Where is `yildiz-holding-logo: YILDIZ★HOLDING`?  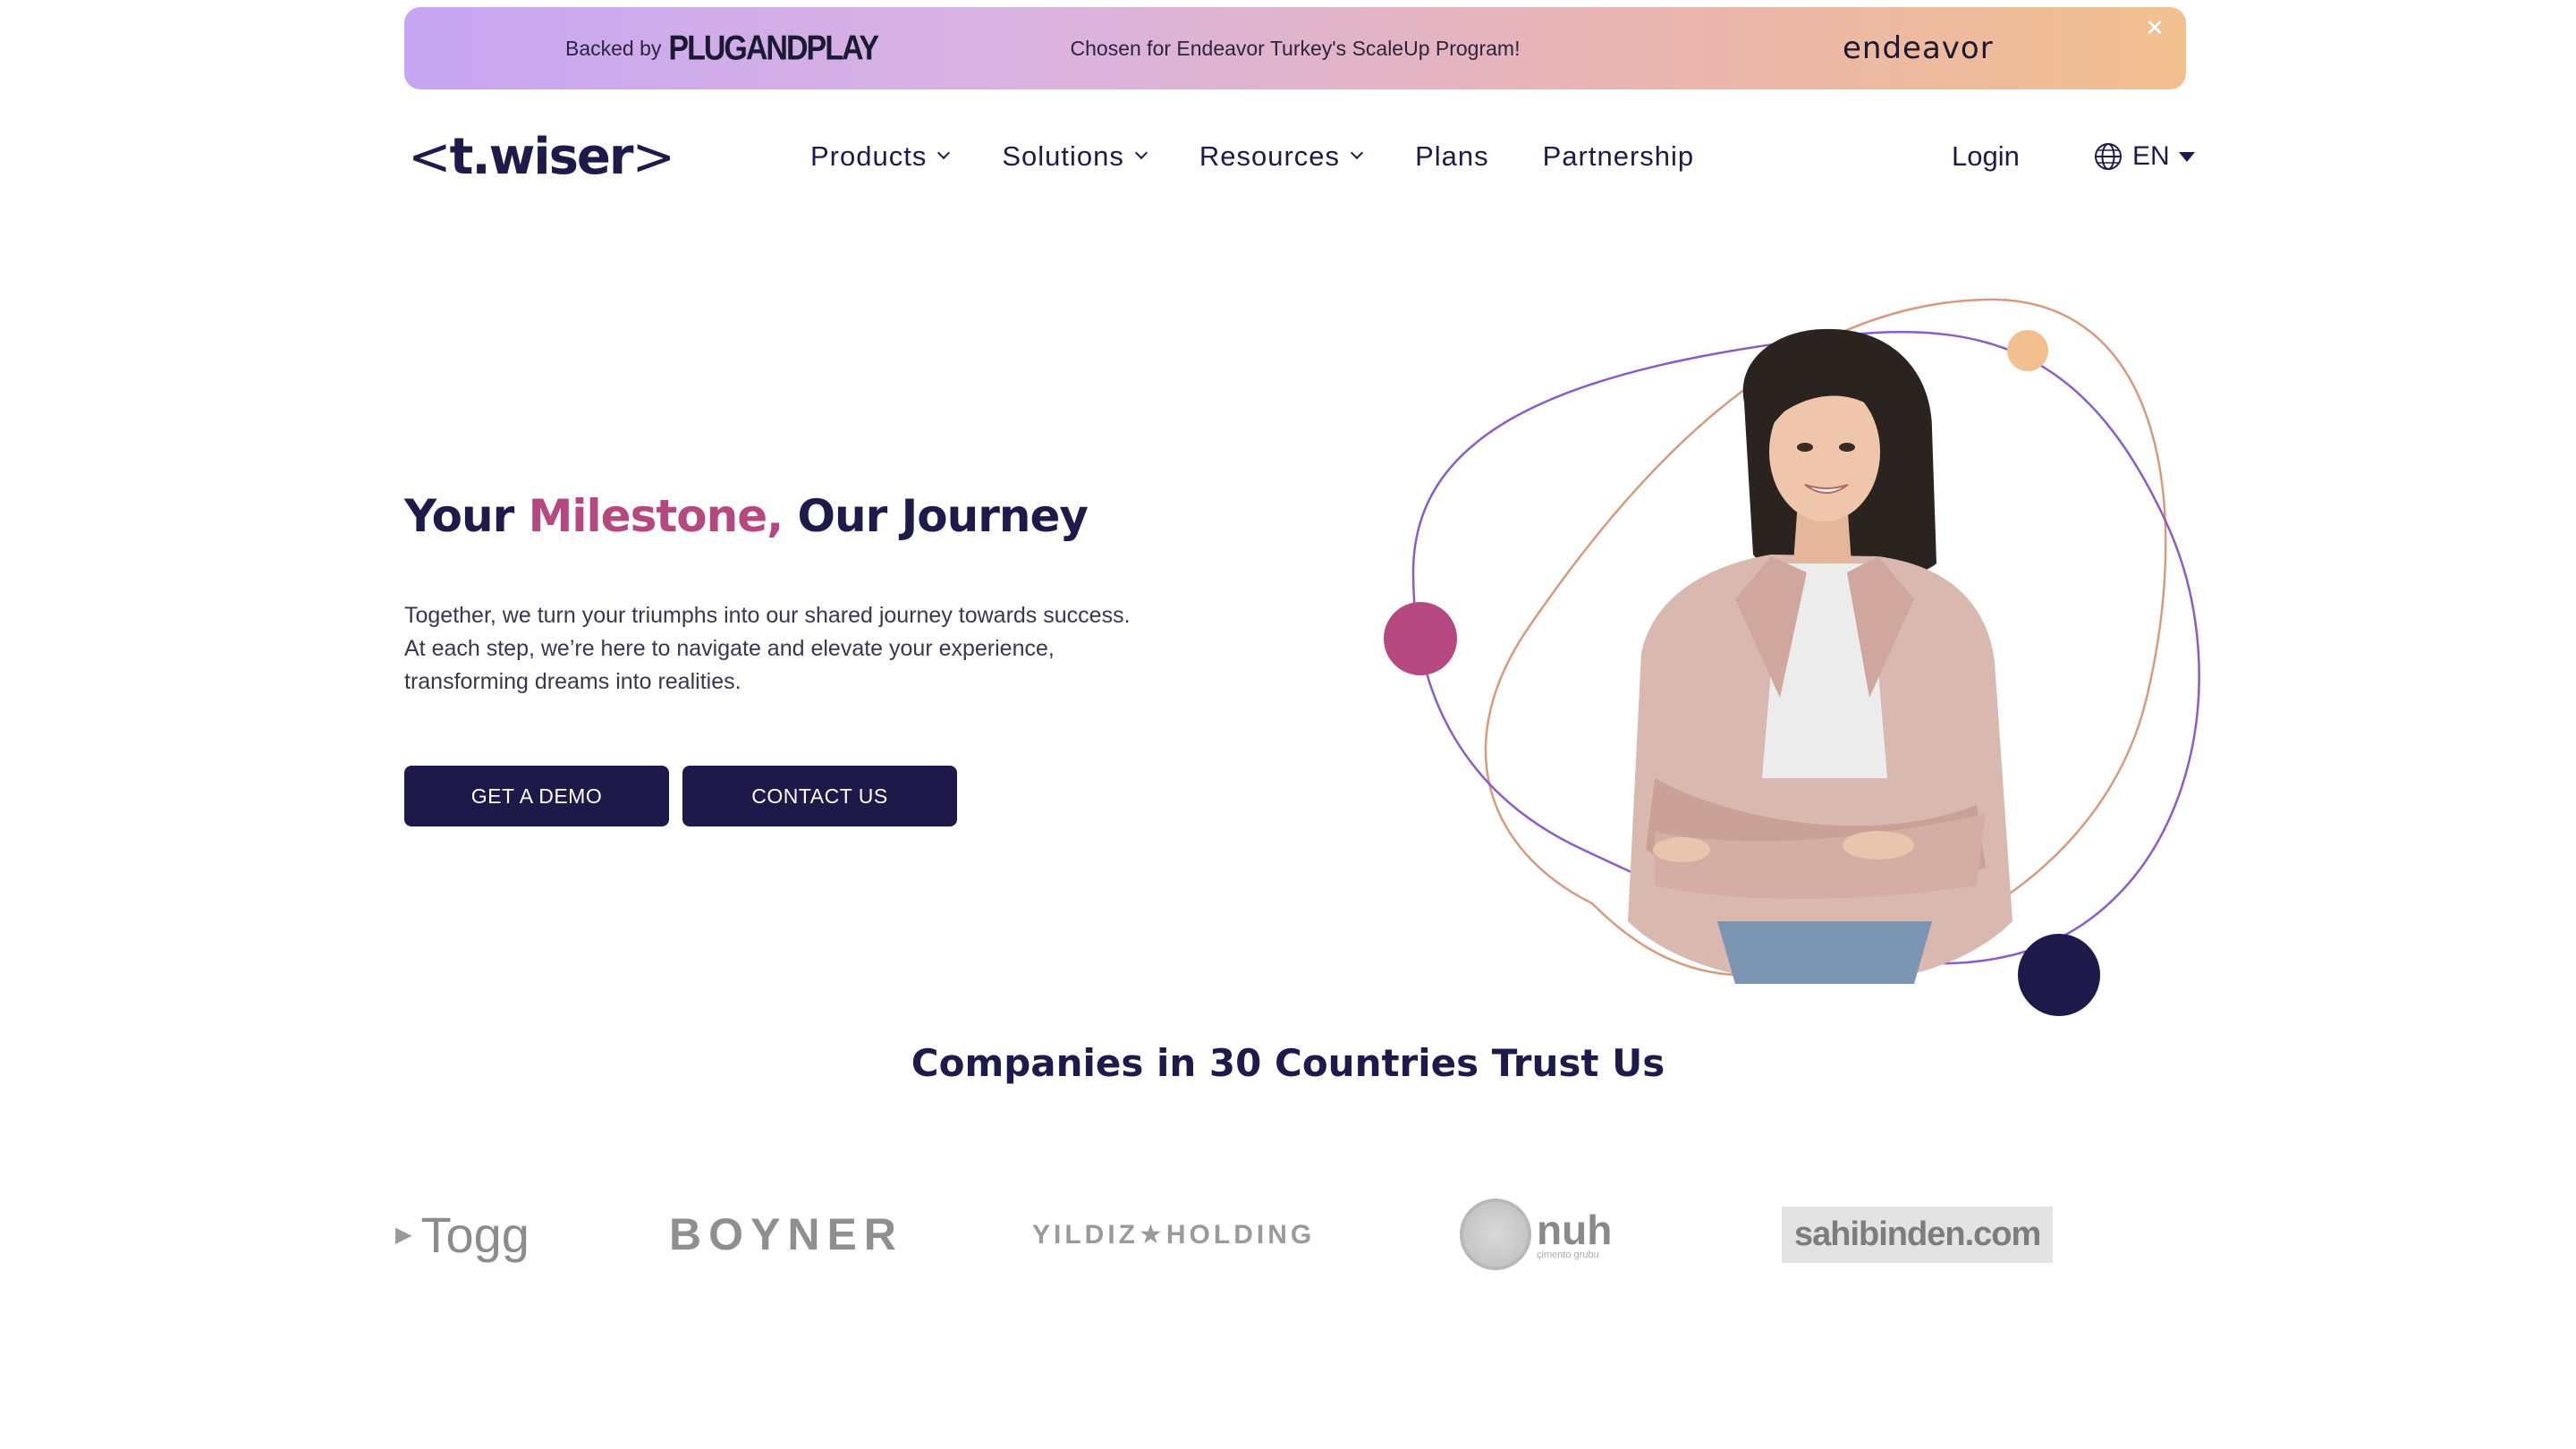 yildiz-holding-logo: YILDIZ★HOLDING is located at coordinates (1174, 1234).